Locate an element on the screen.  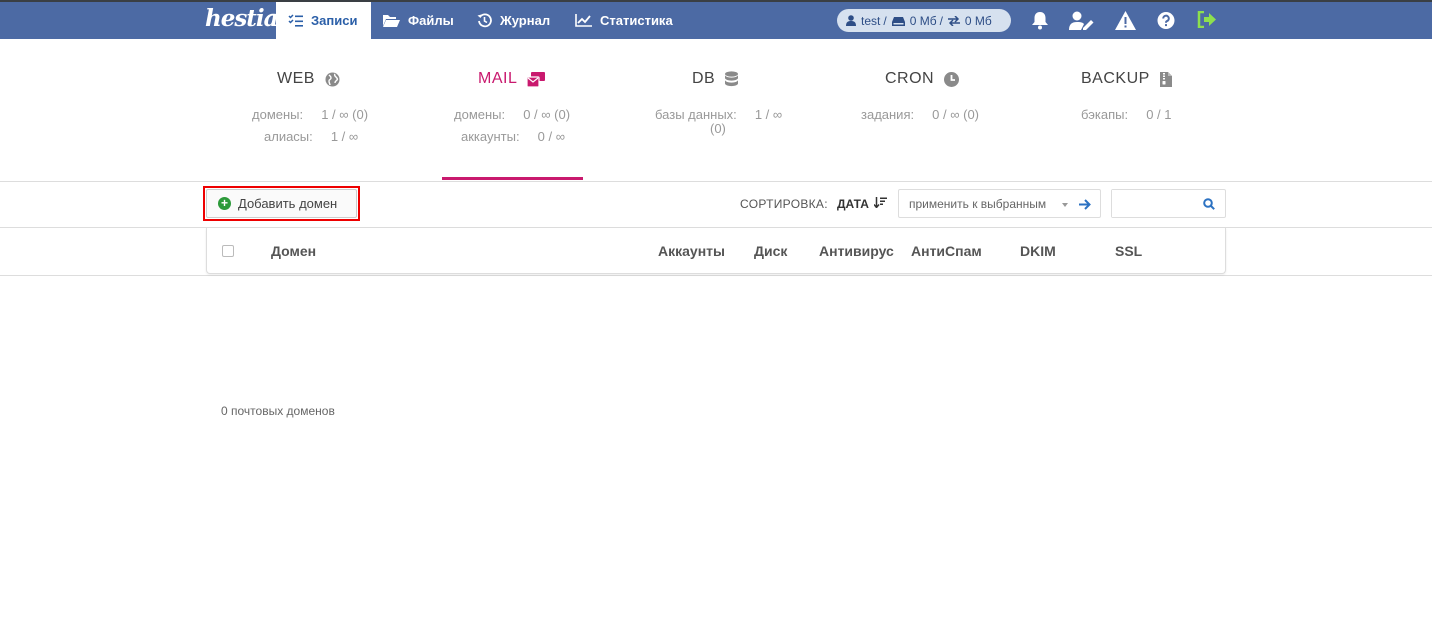
stat-label: базы данных: is located at coordinates (696, 114).